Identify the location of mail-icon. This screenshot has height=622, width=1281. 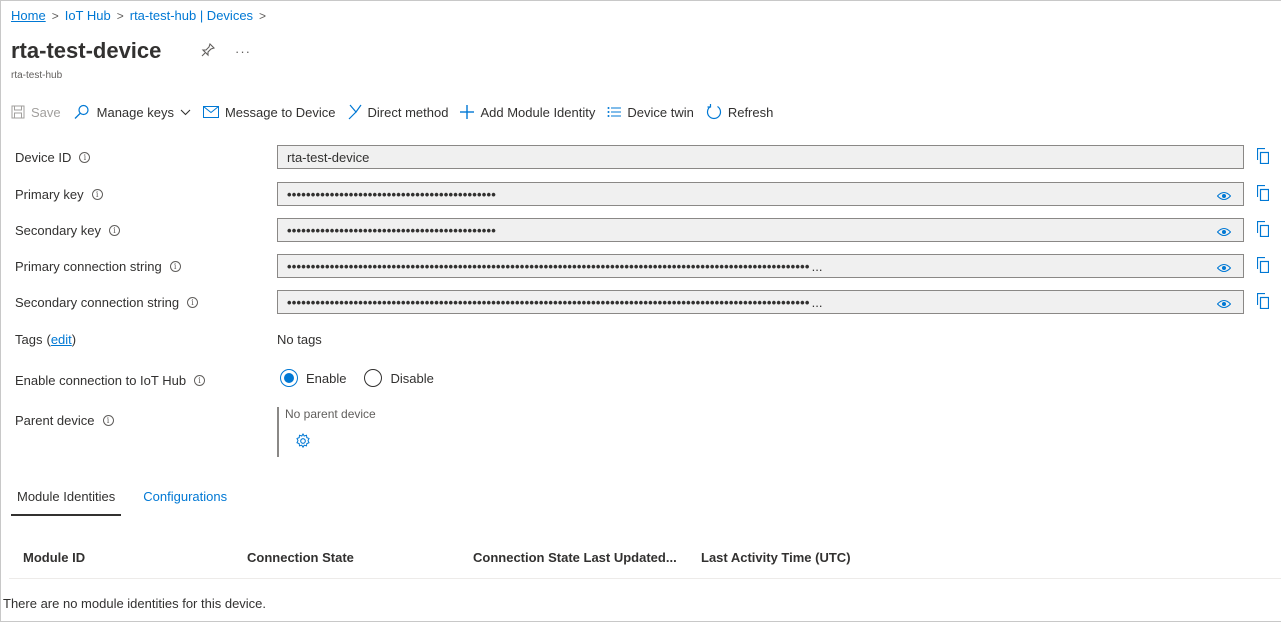
(210, 112).